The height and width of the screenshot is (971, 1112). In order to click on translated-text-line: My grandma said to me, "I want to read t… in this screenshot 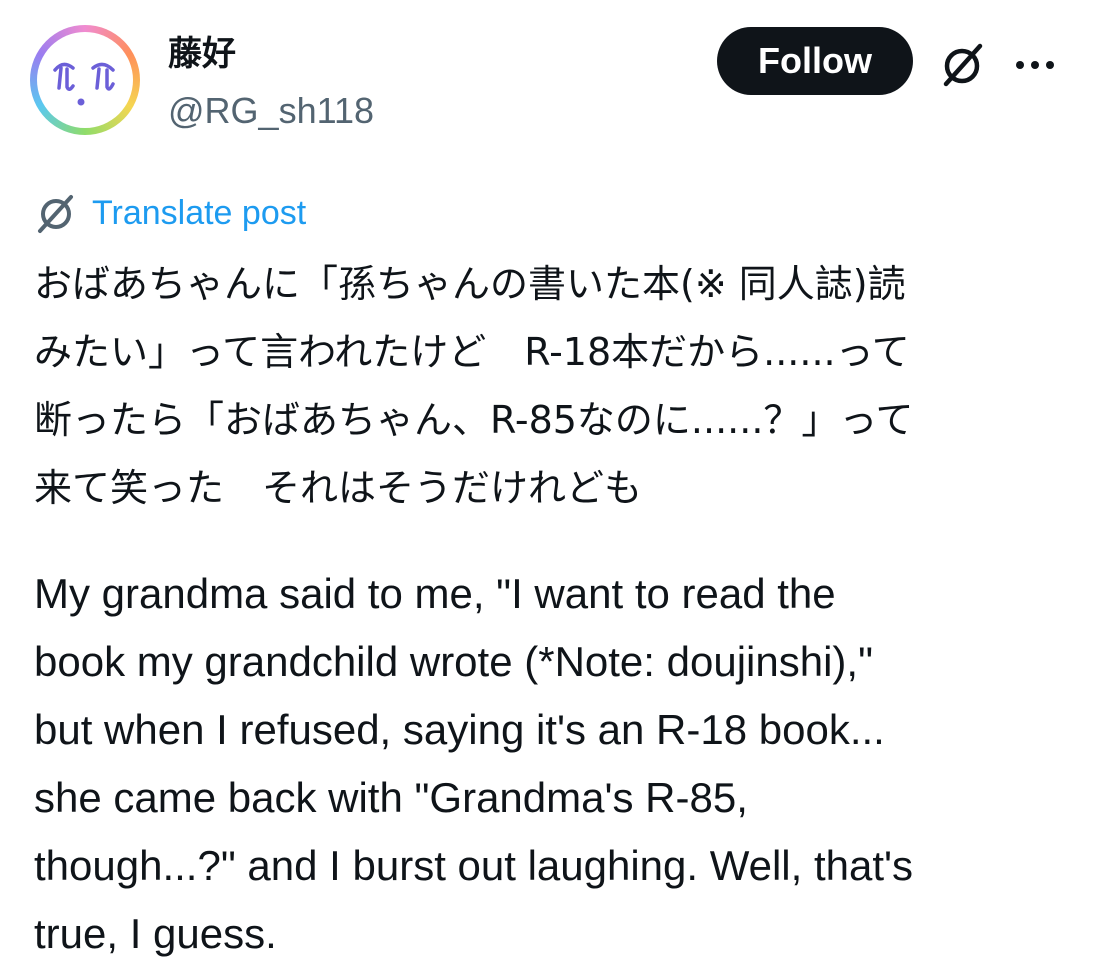, I will do `click(435, 593)`.